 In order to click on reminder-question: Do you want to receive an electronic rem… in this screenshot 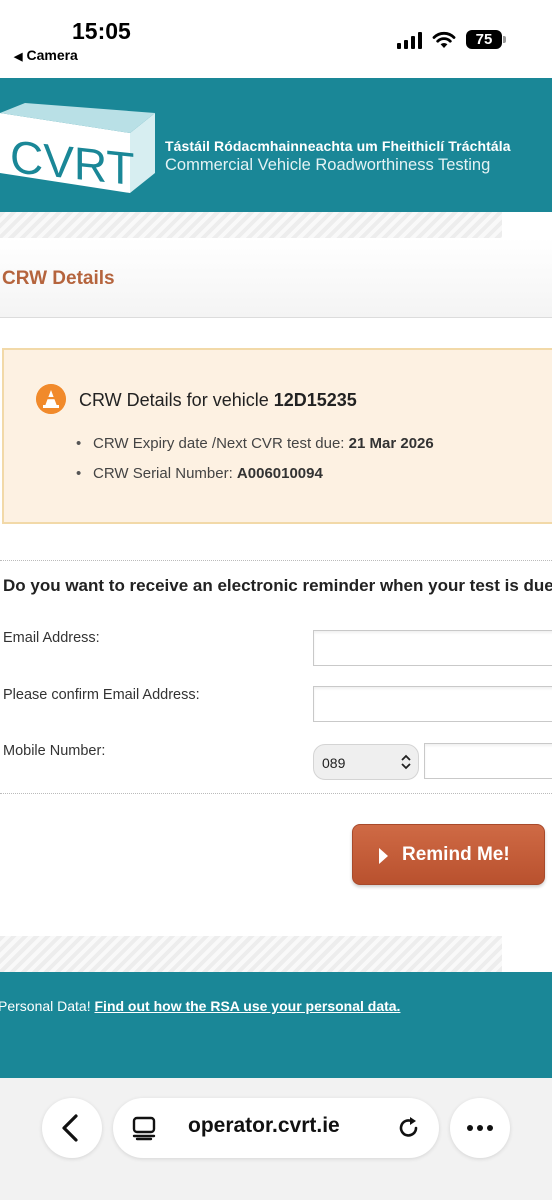, I will do `click(277, 585)`.